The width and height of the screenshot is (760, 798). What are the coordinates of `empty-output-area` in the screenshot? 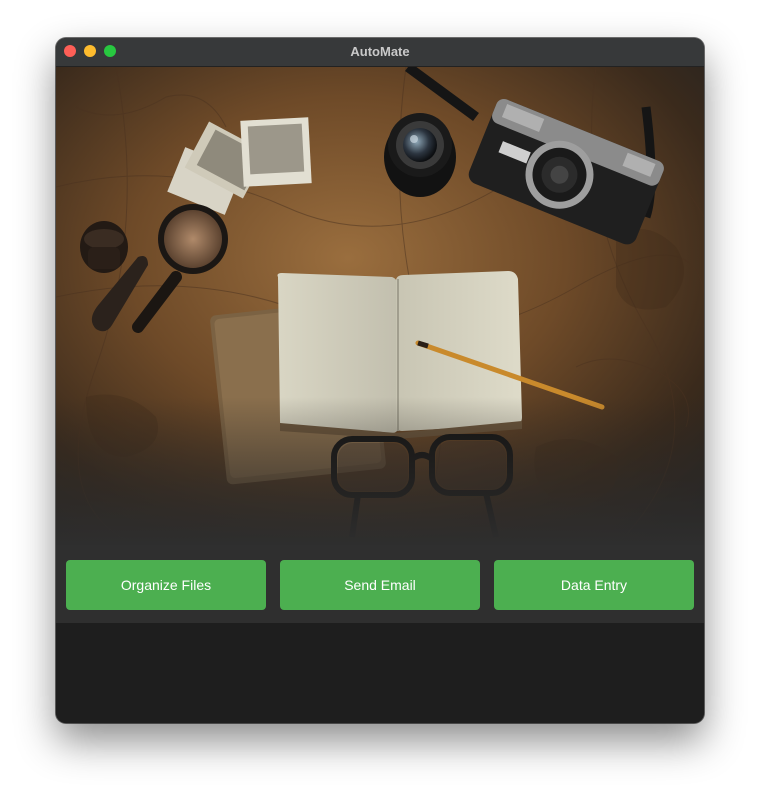 It's located at (380, 673).